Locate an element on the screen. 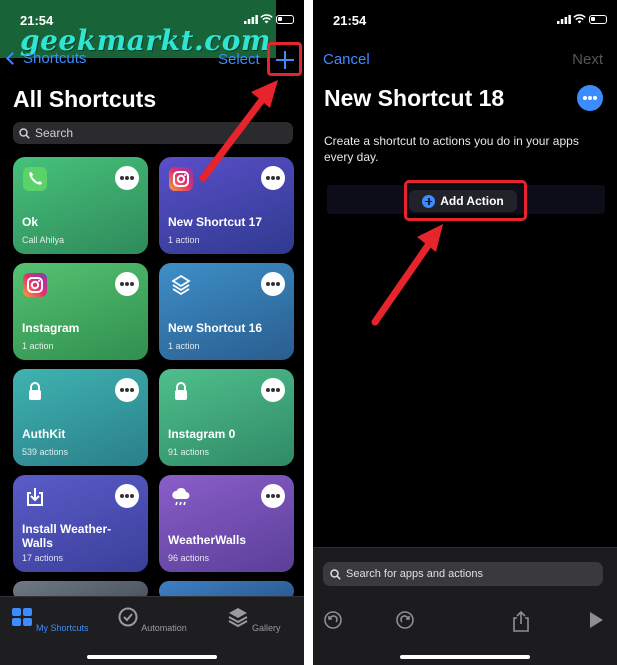 The height and width of the screenshot is (665, 617). redo-icon is located at coordinates (405, 620).